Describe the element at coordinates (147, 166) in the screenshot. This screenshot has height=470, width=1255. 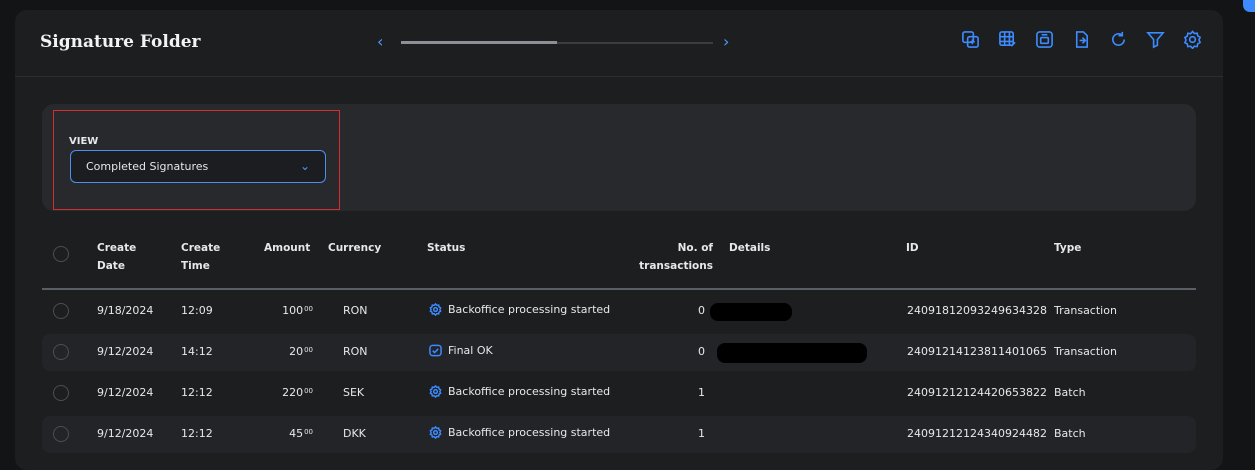
I see `view-select-value: Completed Signatures` at that location.